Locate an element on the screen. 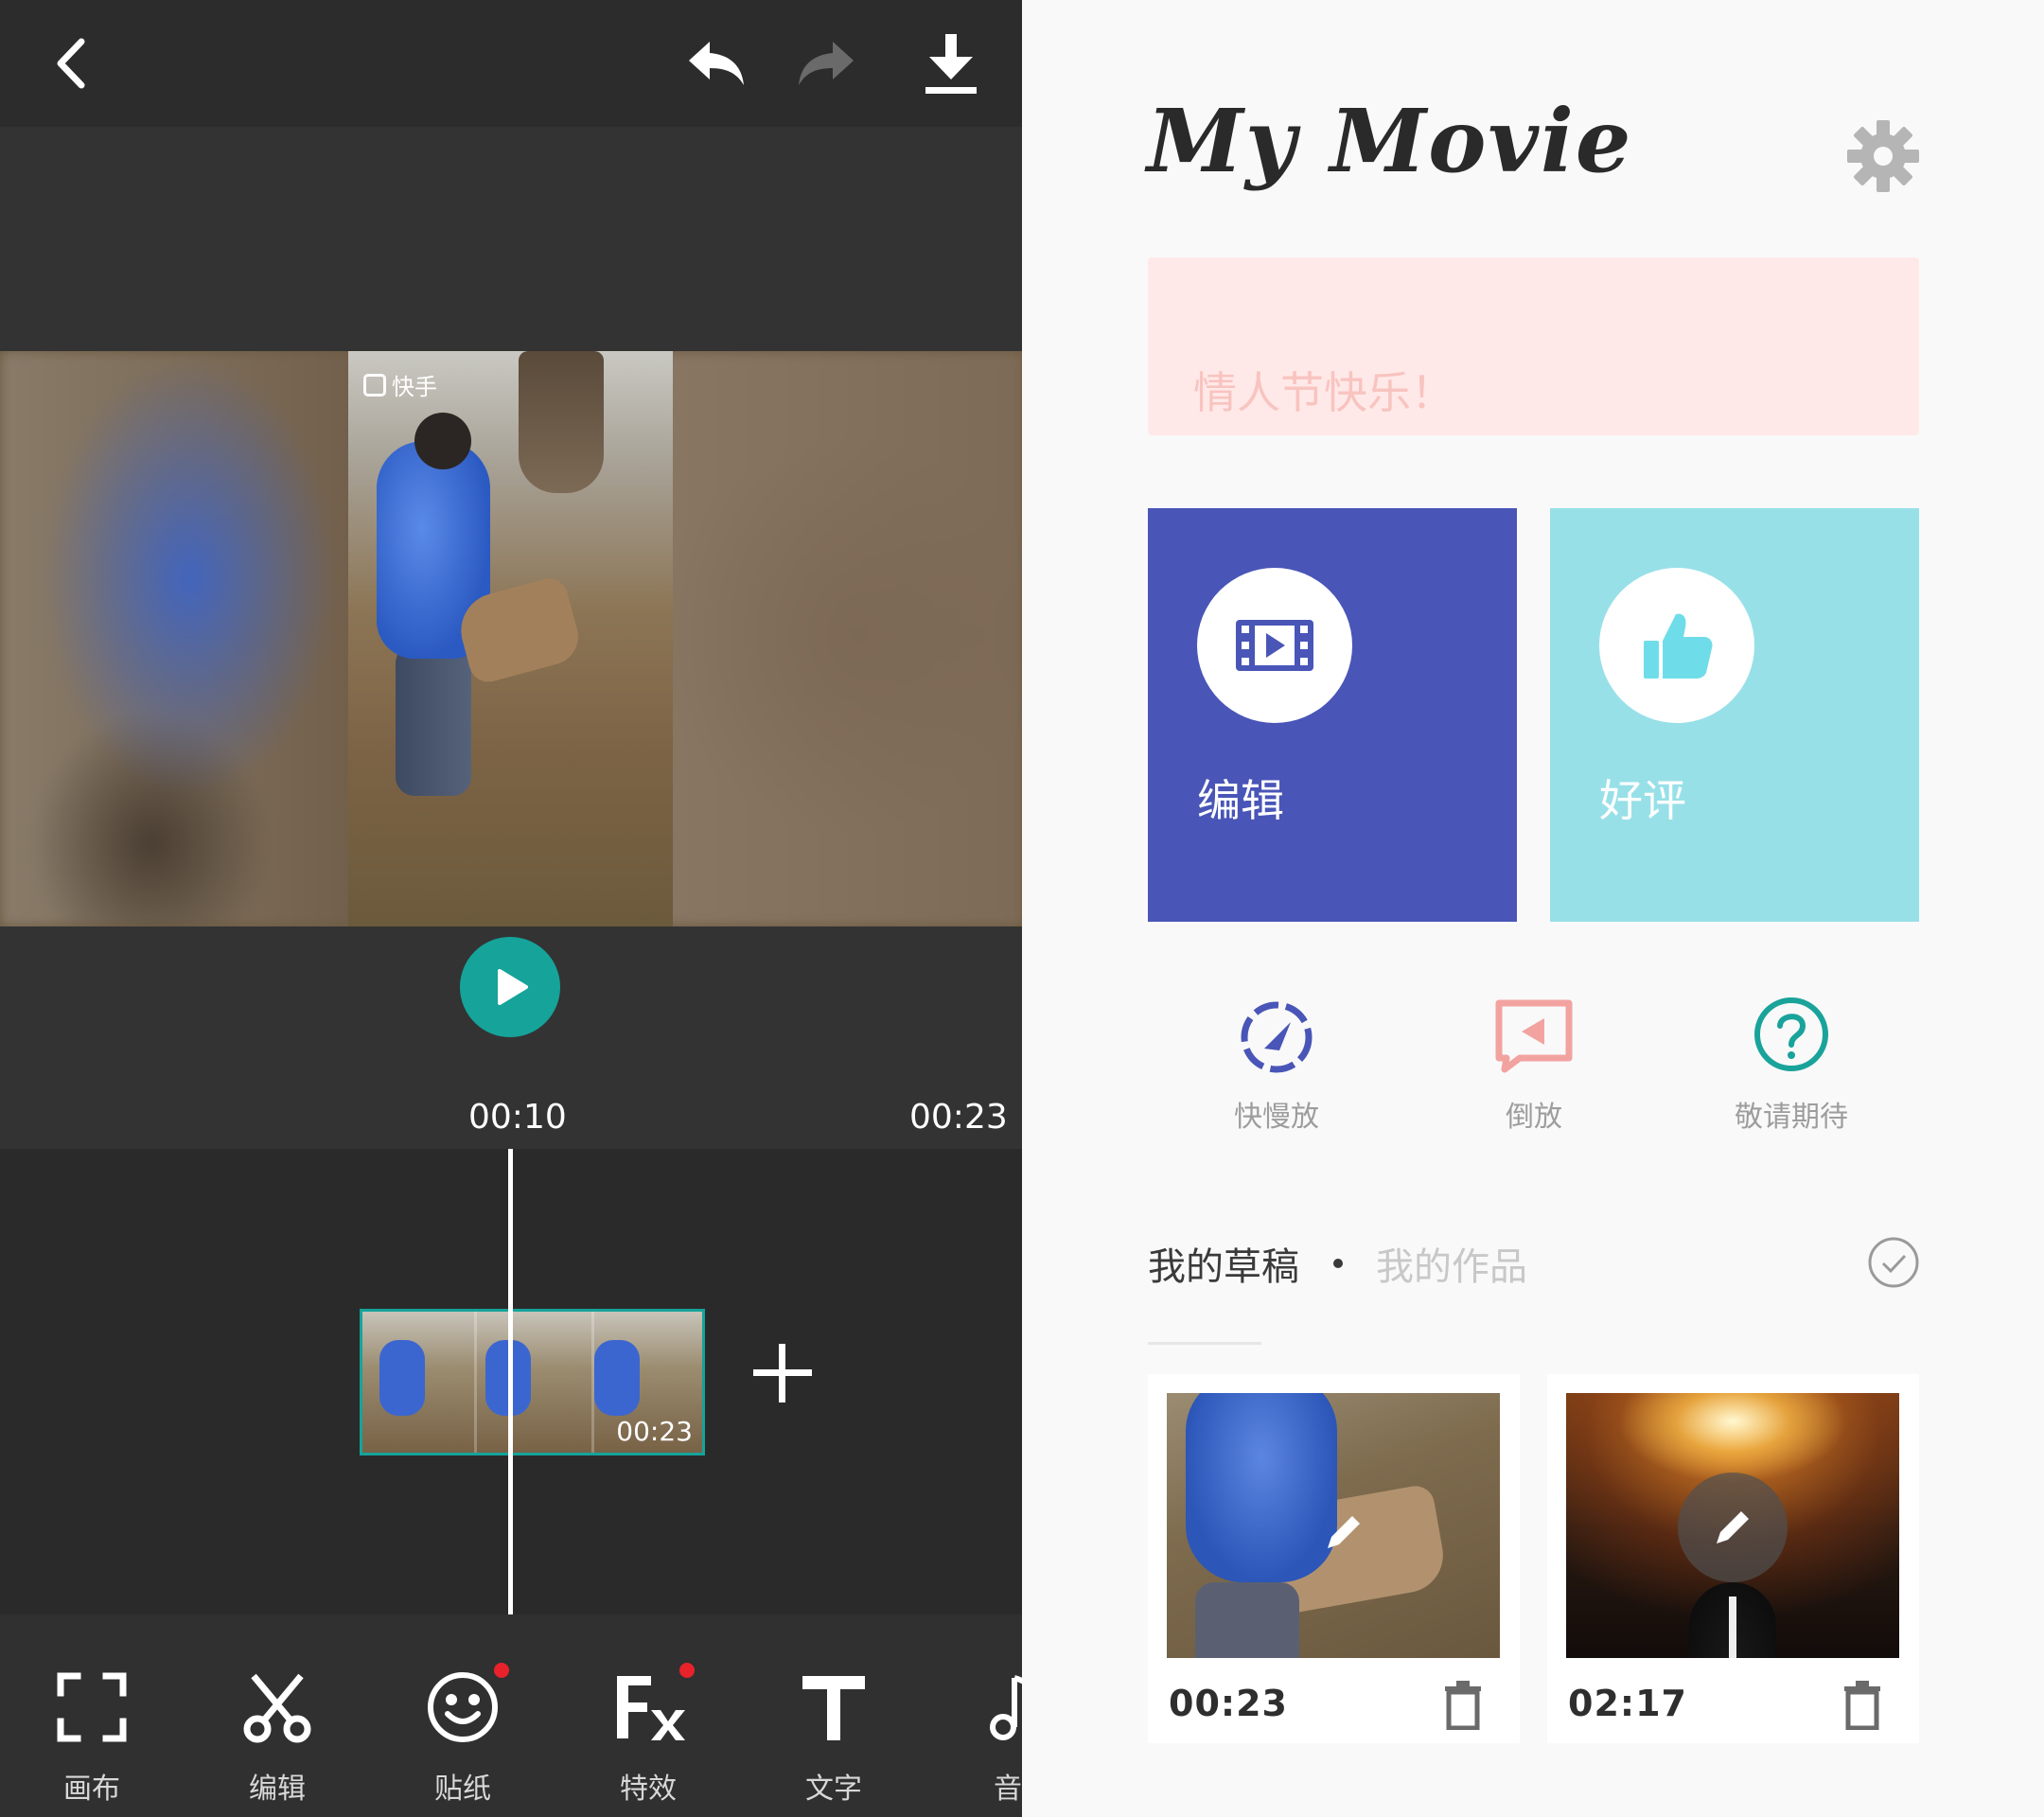  feature-speed: 快慢放 is located at coordinates (1276, 1064).